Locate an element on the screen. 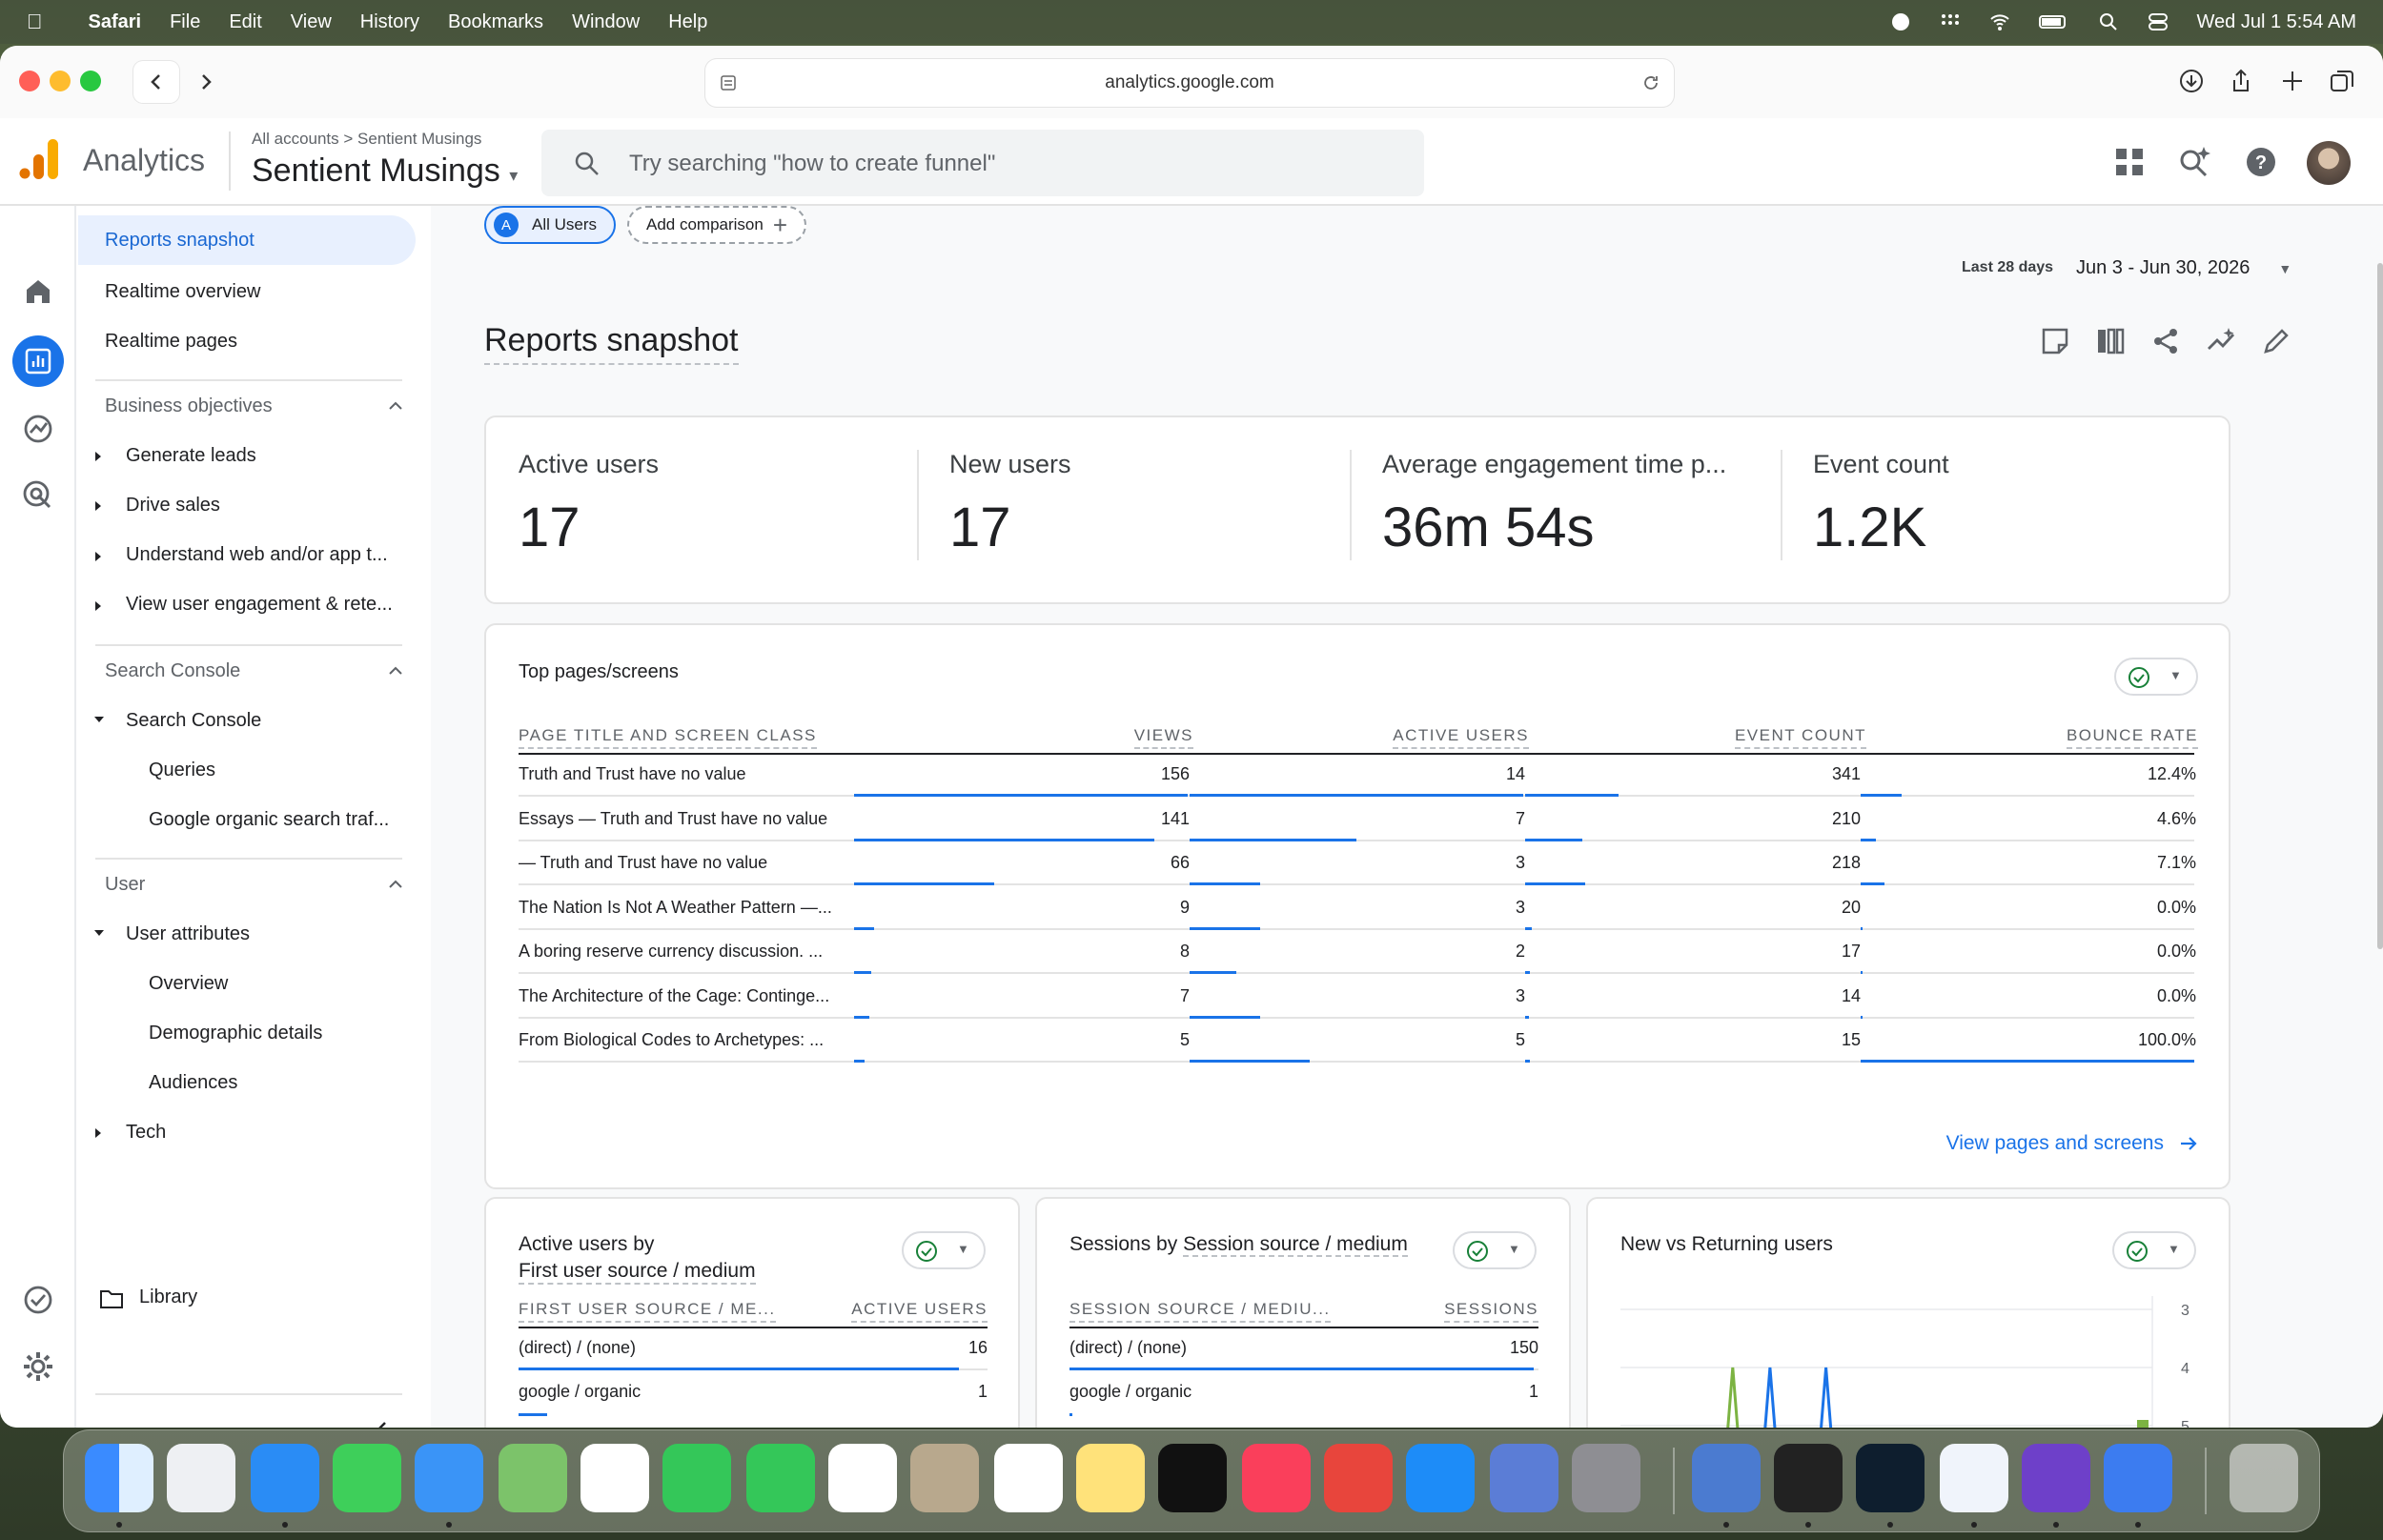 Image resolution: width=2383 pixels, height=1540 pixels. configurator-icon is located at coordinates (1524, 1478).